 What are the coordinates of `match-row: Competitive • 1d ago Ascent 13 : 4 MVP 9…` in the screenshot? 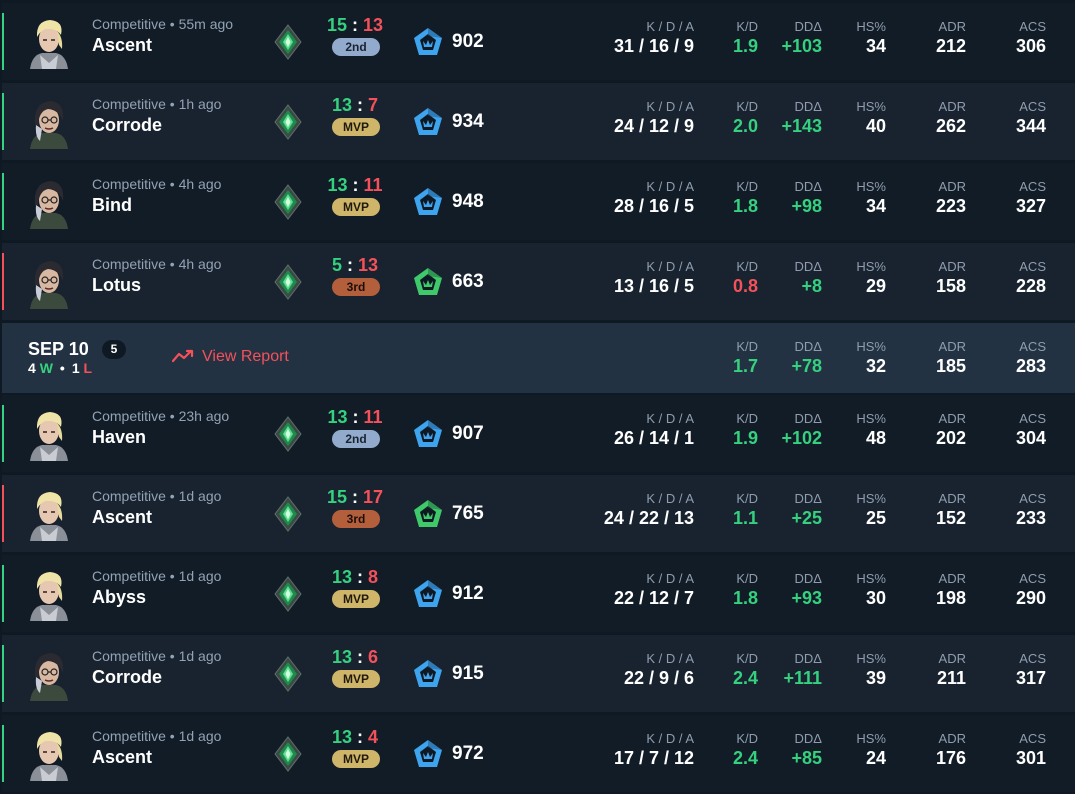 It's located at (538, 753).